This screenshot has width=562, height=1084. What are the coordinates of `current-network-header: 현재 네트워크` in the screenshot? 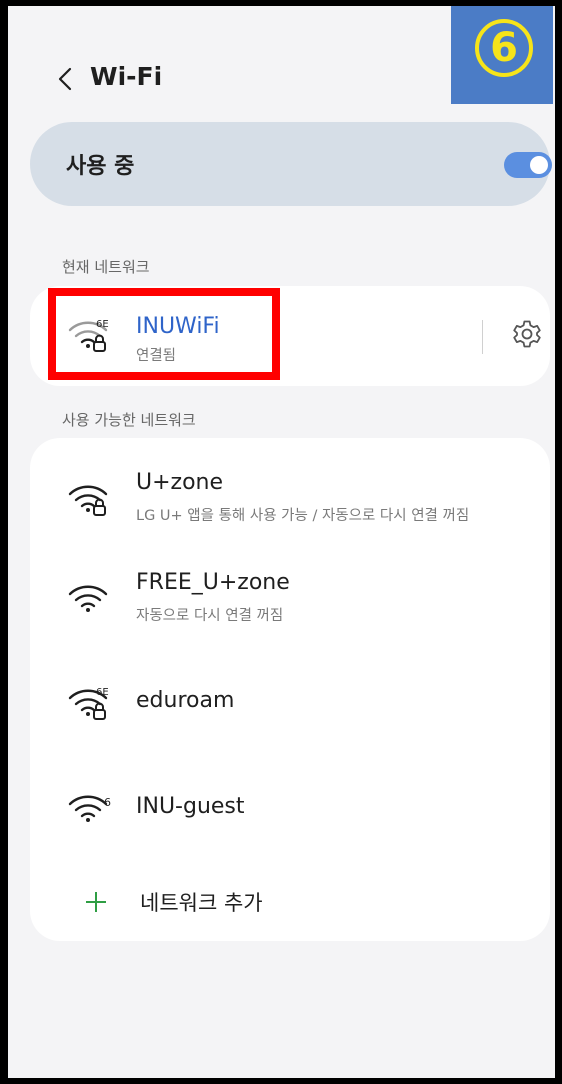 It's located at (106, 267).